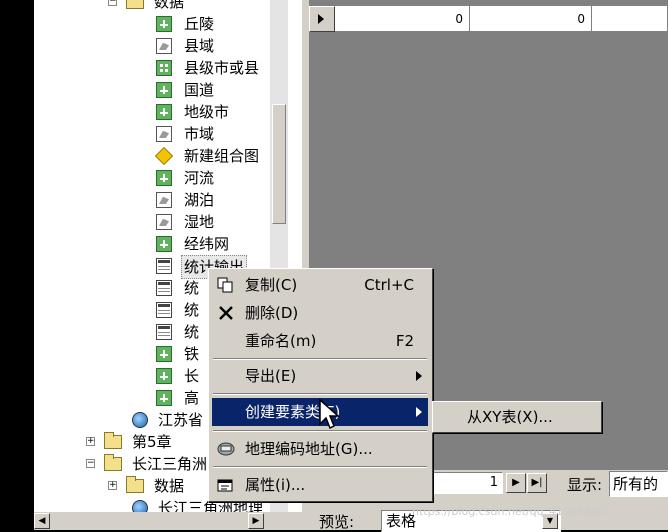  Describe the element at coordinates (337, 522) in the screenshot. I see `preview-label: 预览:` at that location.